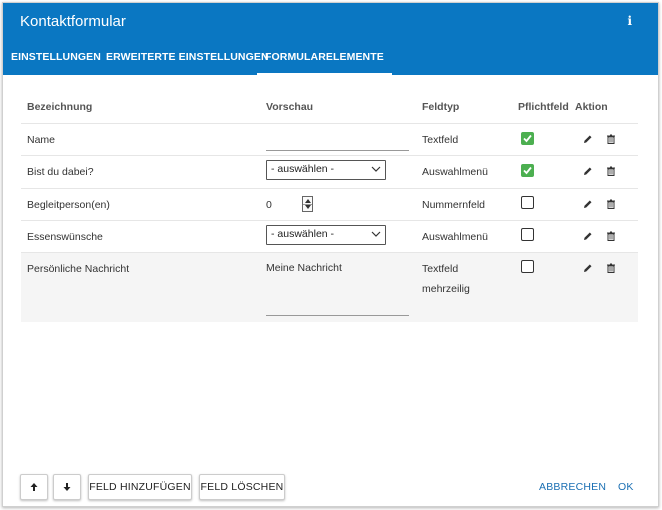  I want to click on table-row: Essenswünsche - auswählen - Auswahlmenü, so click(329, 236).